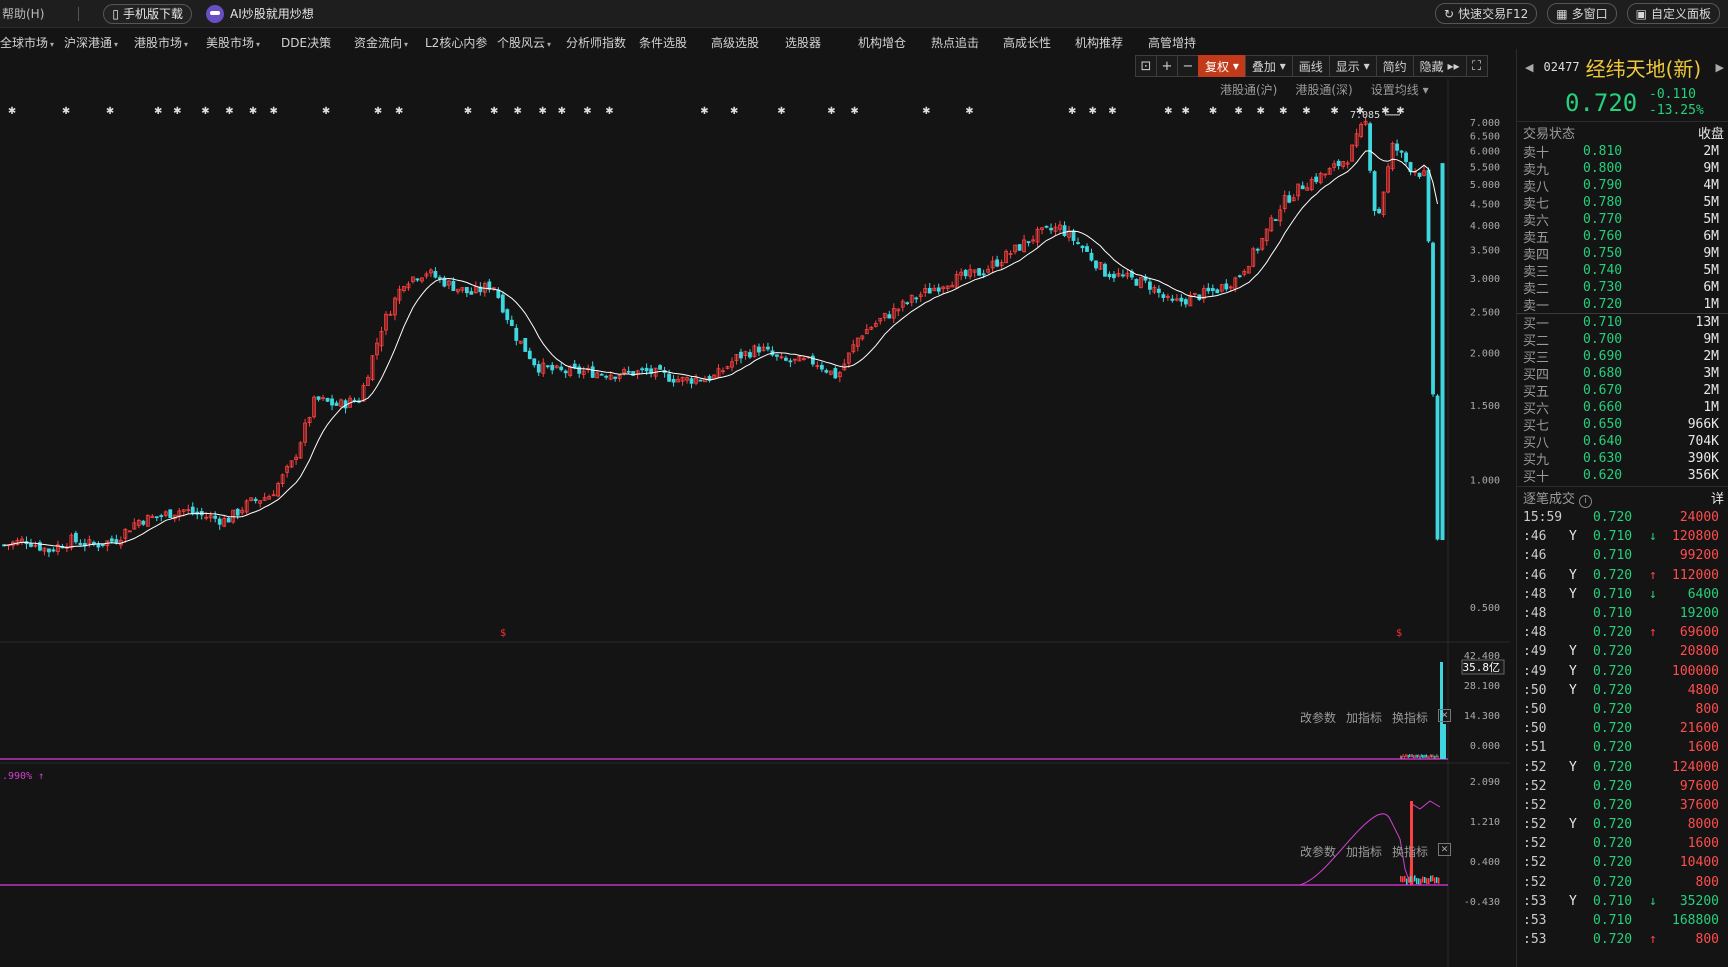  I want to click on nav-item-0: 全球市场 ▾, so click(27, 42).